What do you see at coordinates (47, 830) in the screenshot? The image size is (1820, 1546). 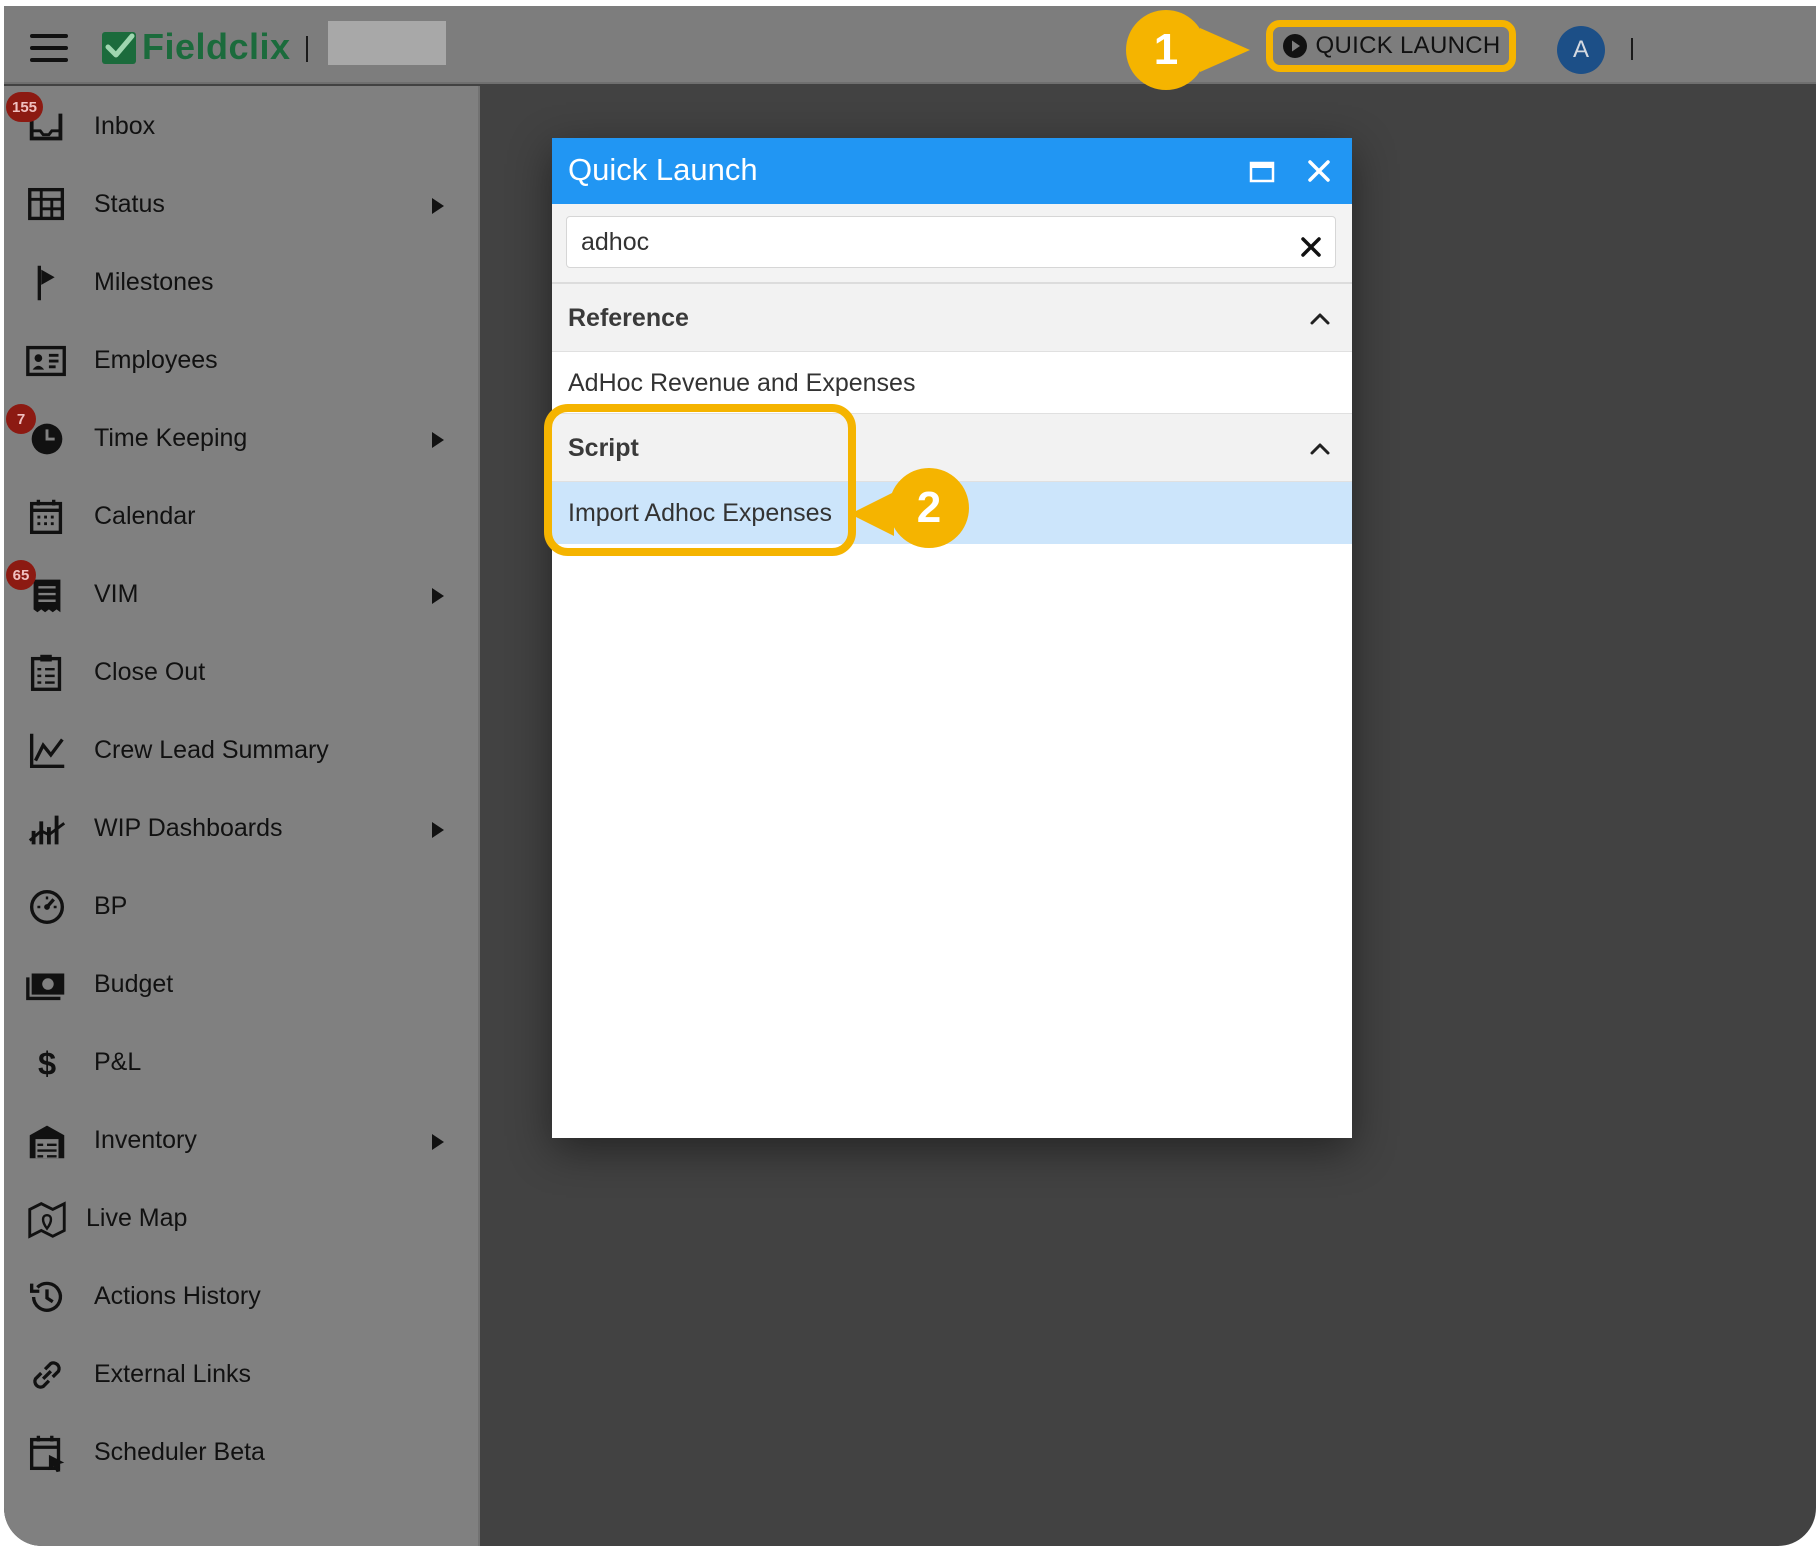 I see `bar-chart-icon` at bounding box center [47, 830].